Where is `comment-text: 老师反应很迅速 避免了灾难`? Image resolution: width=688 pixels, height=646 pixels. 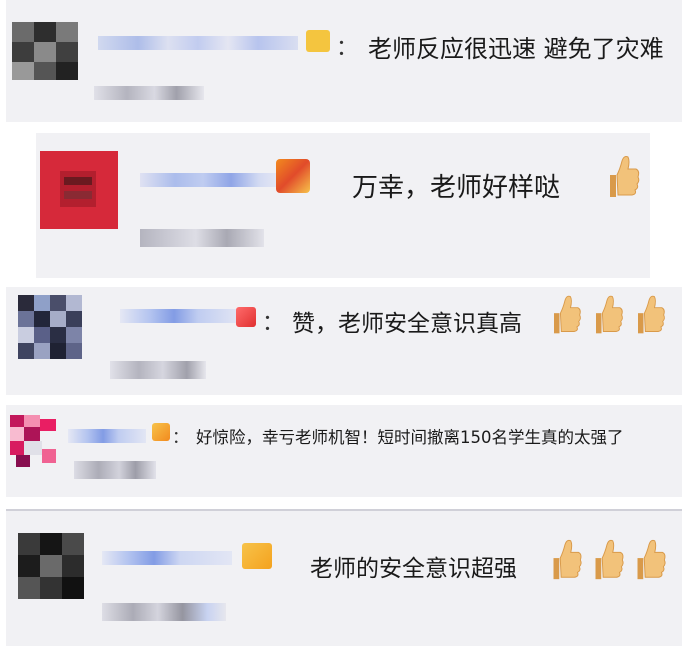
comment-text: 老师反应很迅速 避免了灾难 is located at coordinates (516, 49).